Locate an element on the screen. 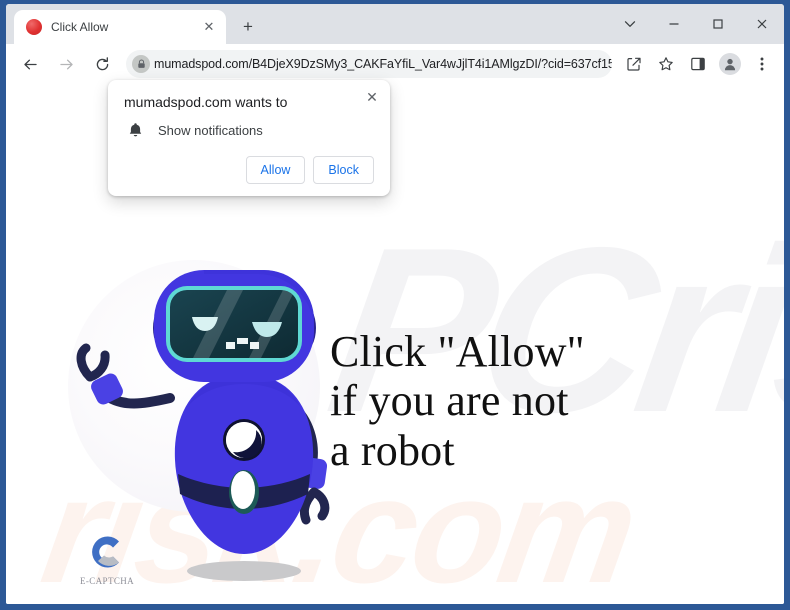 The image size is (790, 610). ecaptcha-logo: E-CAPTCHA is located at coordinates (107, 558).